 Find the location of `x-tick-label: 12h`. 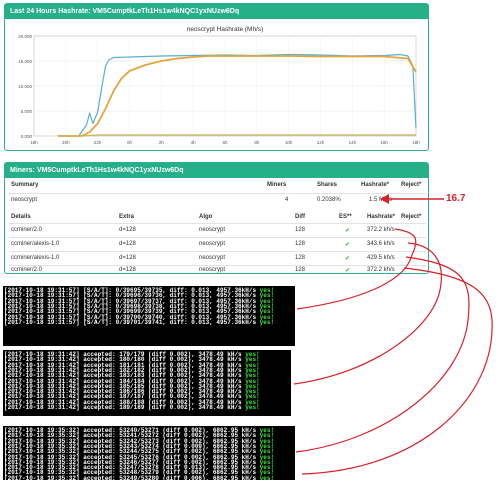

x-tick-label: 12h is located at coordinates (321, 142).